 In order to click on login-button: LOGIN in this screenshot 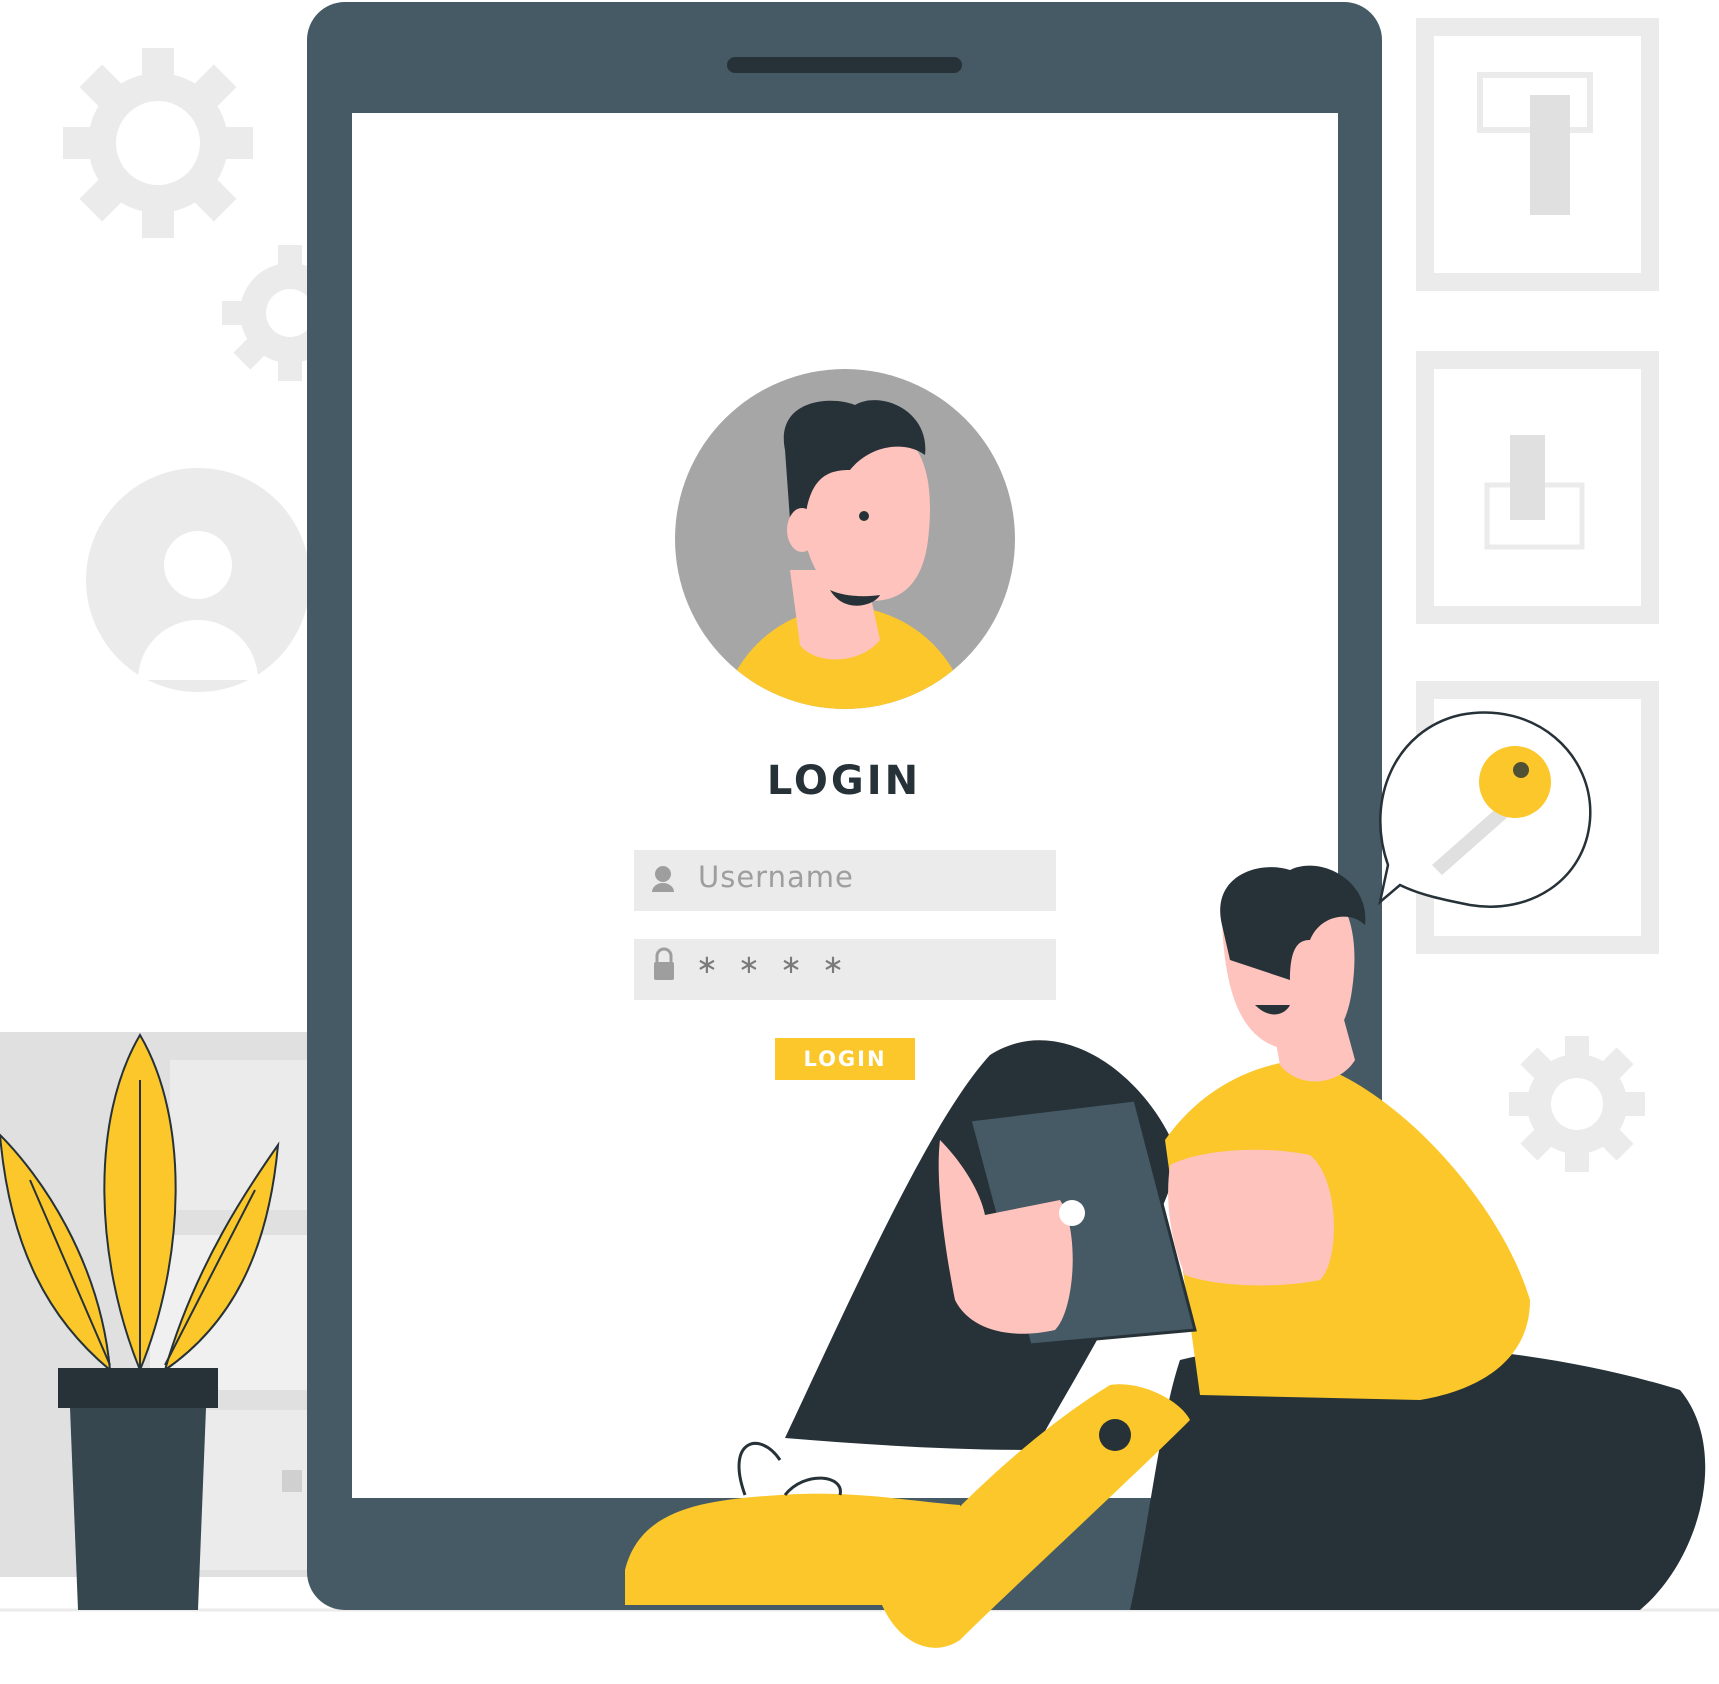, I will do `click(845, 1059)`.